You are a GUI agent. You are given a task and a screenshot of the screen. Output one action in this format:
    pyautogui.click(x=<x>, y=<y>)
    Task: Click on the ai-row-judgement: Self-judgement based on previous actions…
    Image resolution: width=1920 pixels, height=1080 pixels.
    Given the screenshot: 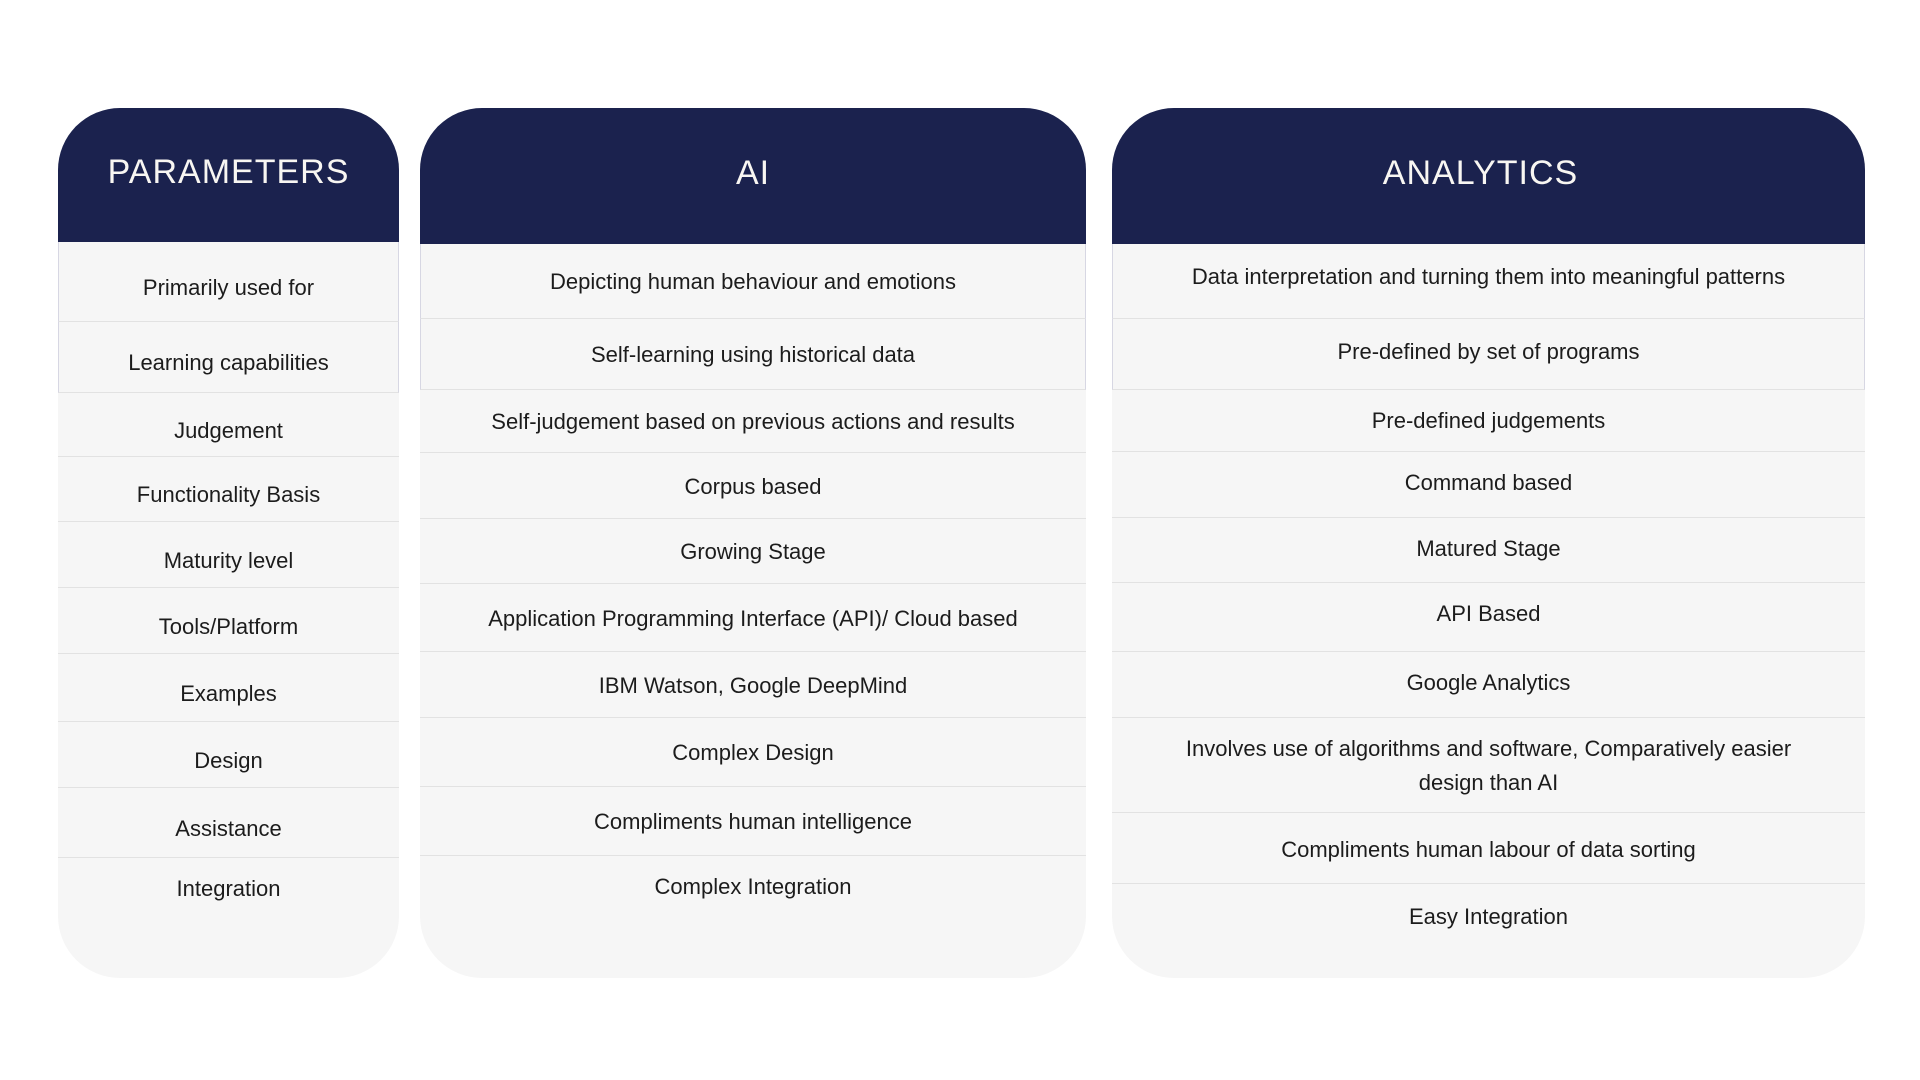 What is the action you would take?
    pyautogui.click(x=753, y=421)
    